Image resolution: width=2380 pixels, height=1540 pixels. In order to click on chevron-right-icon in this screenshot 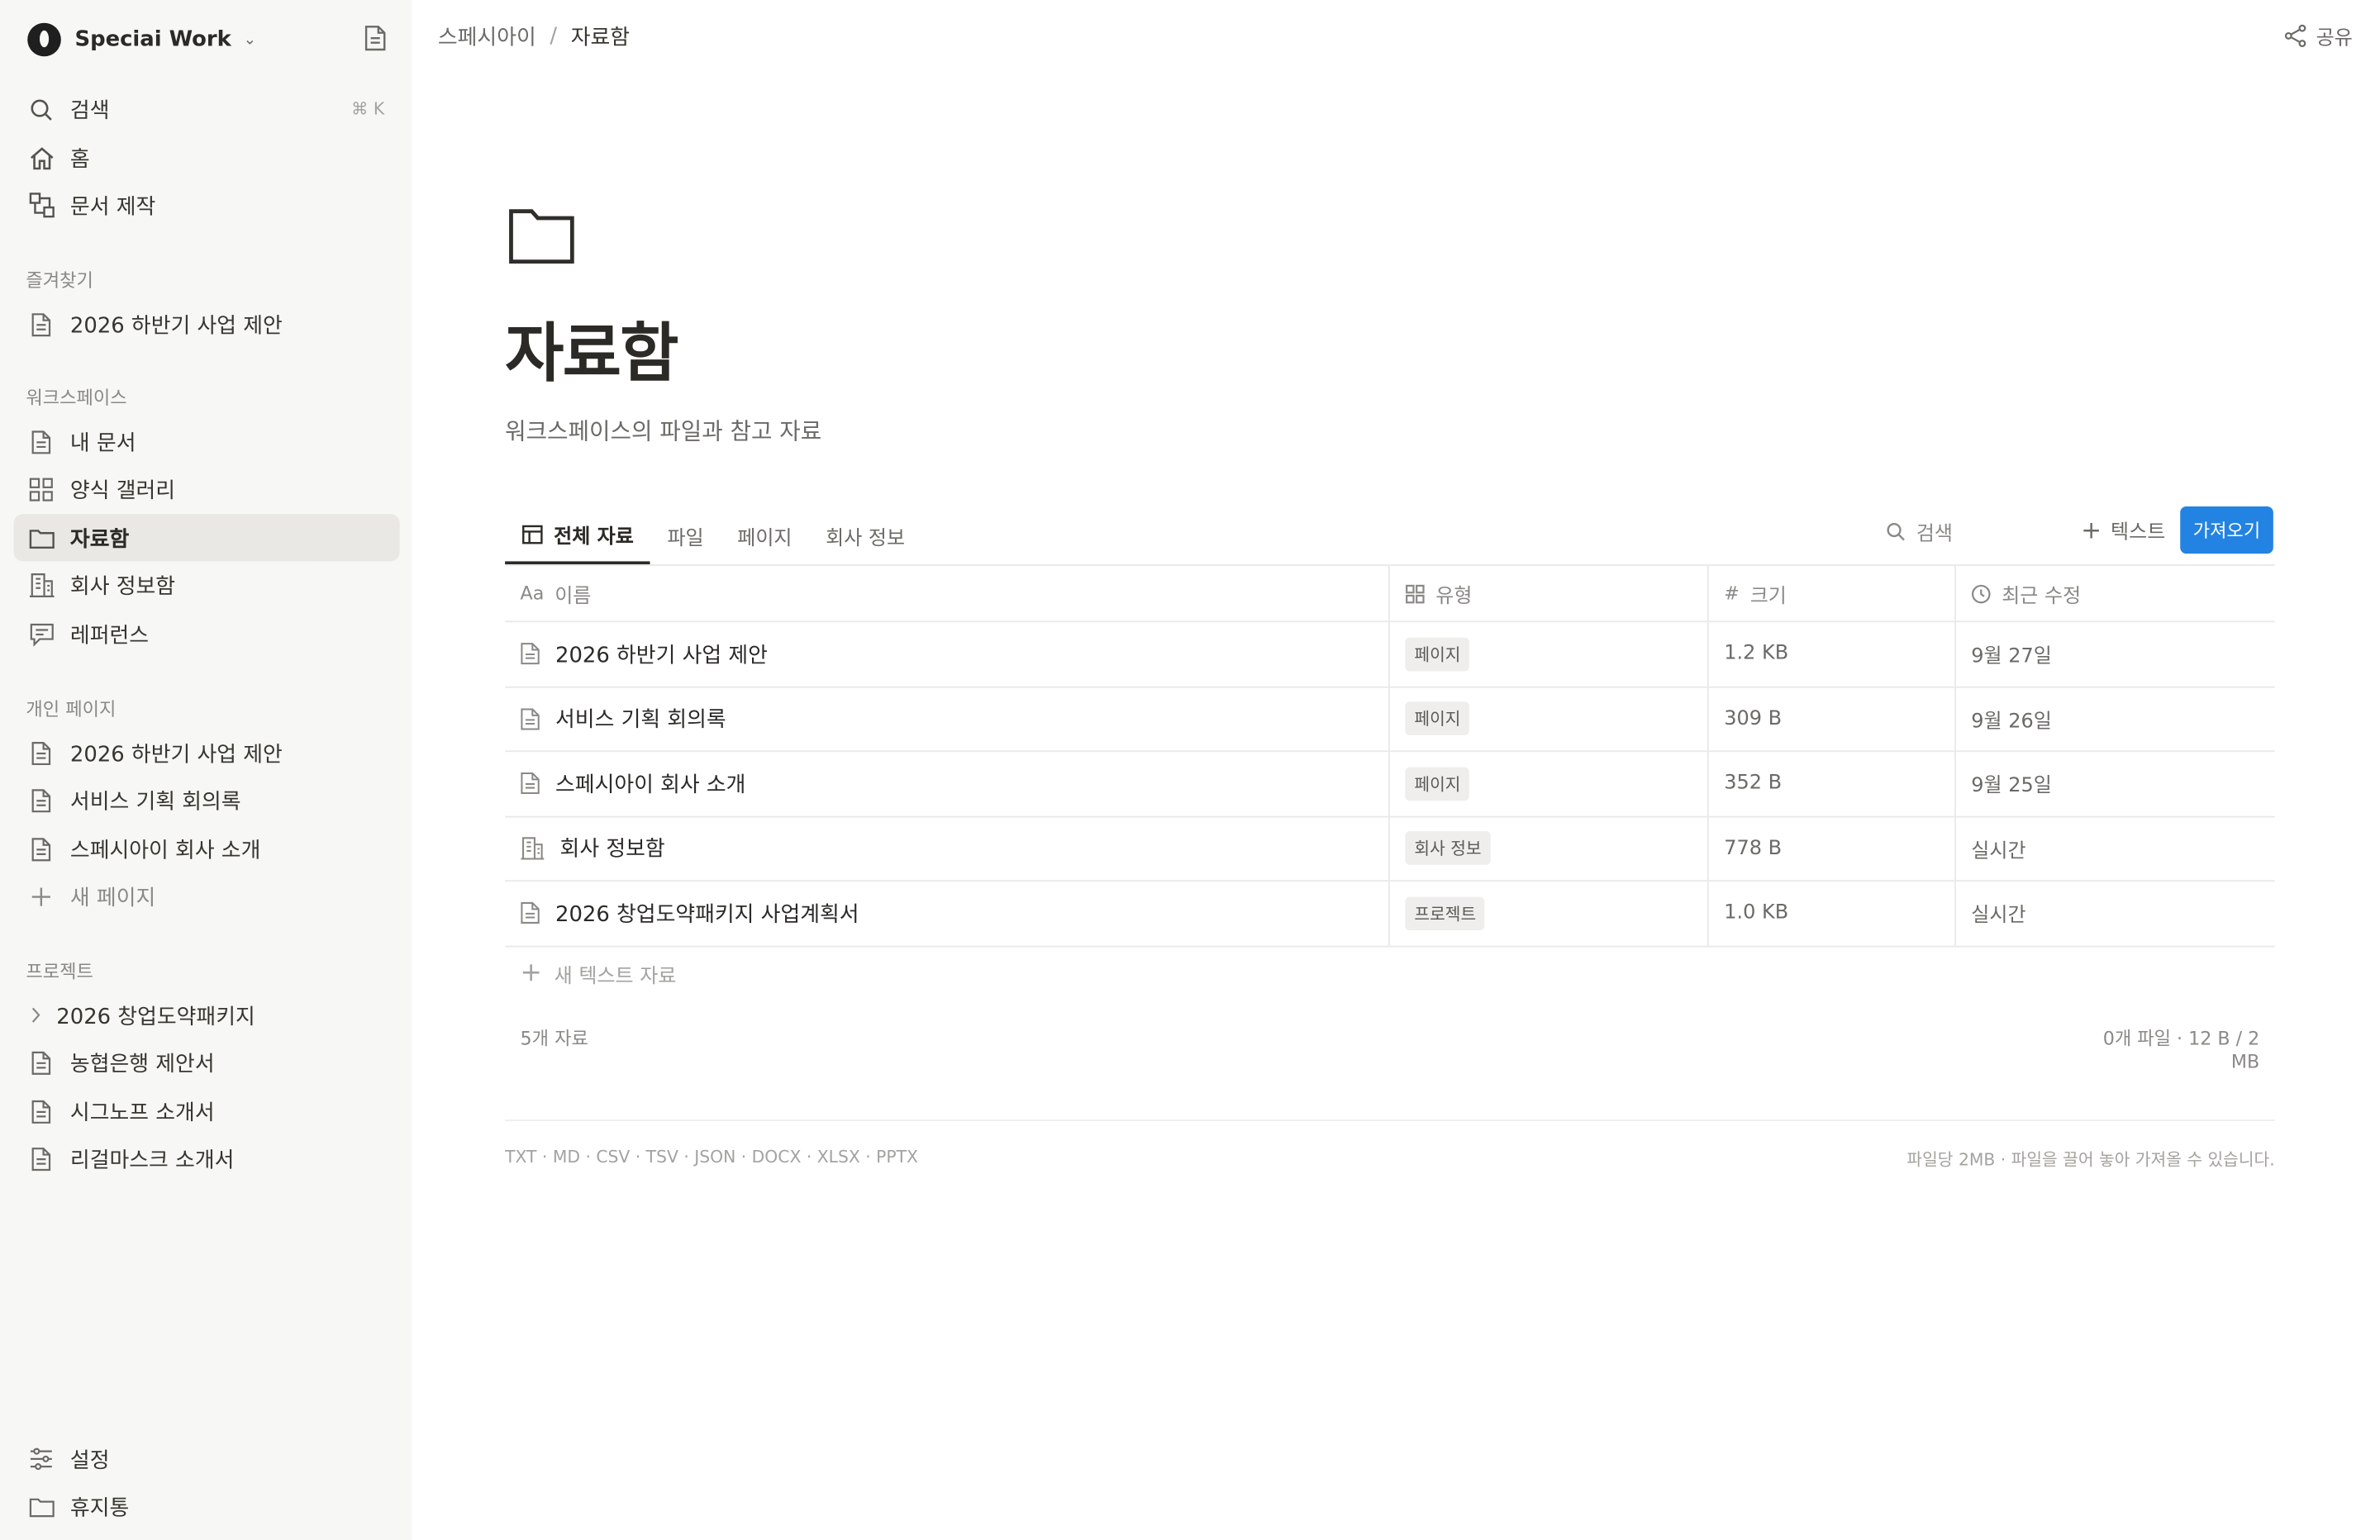, I will do `click(34, 1015)`.